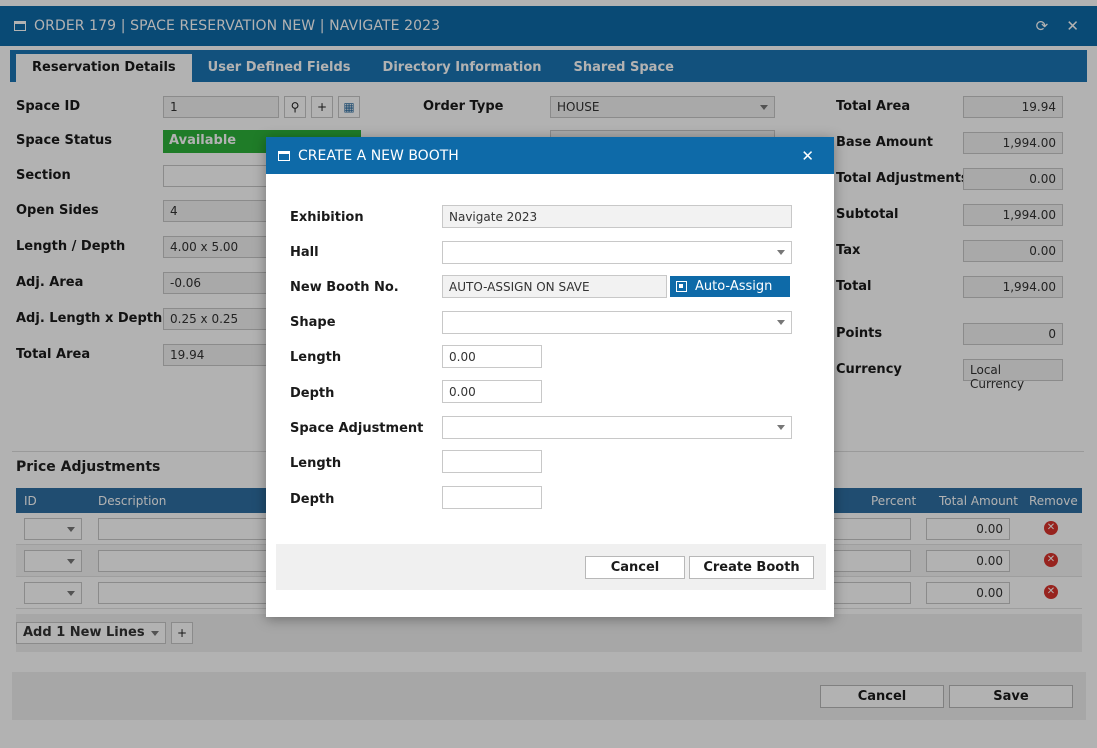 The image size is (1097, 748). Describe the element at coordinates (554, 286) in the screenshot. I see `new-booth-no-field: AUTO-ASSIGN ON SAVE` at that location.